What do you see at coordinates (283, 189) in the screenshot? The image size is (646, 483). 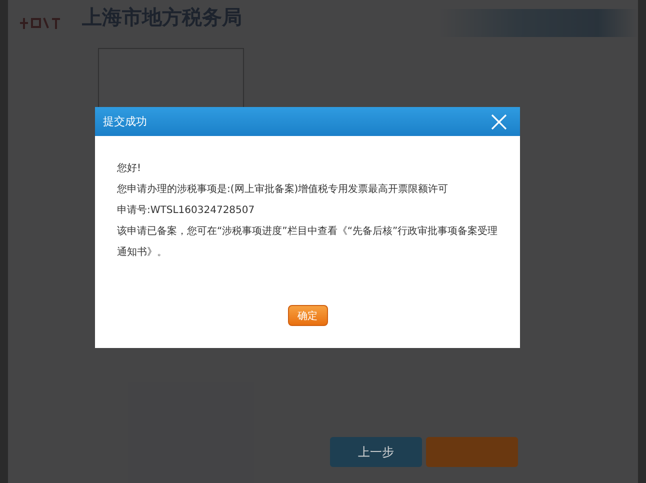 I see `message-text: 您申请办理的涉税事项是:(网上审批备案)增值税专用发票最高开票限额许可` at bounding box center [283, 189].